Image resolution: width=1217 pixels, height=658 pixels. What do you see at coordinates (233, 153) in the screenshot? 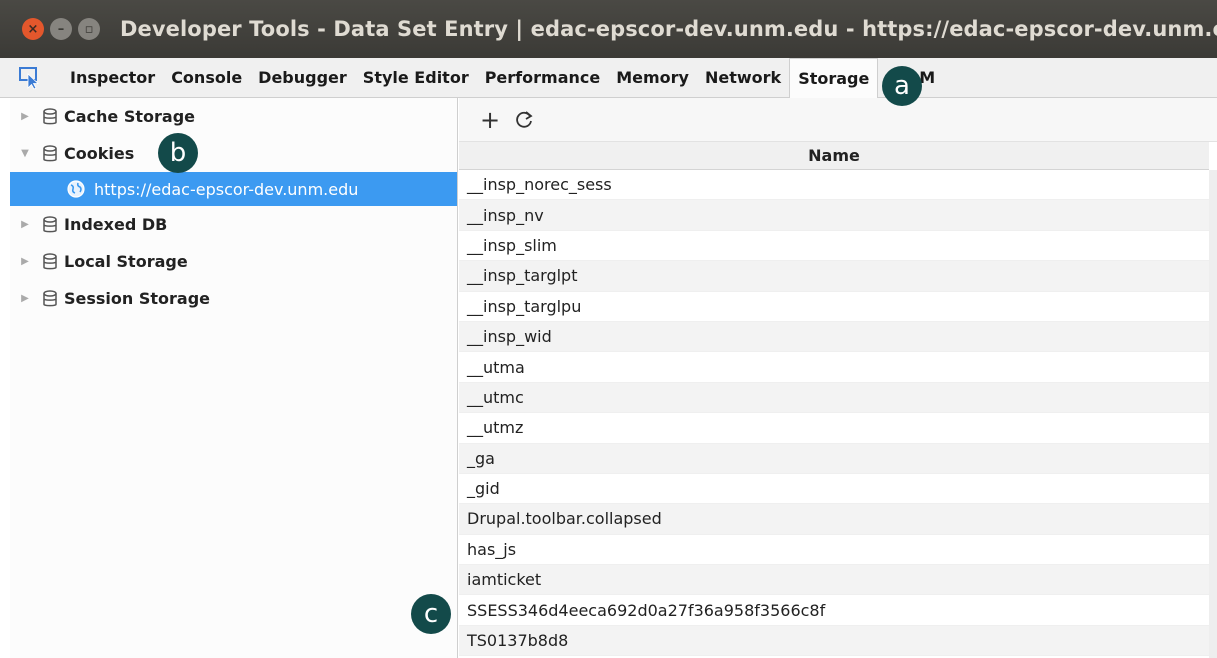
I see `tree-item-cookies: ▼ Cookies` at bounding box center [233, 153].